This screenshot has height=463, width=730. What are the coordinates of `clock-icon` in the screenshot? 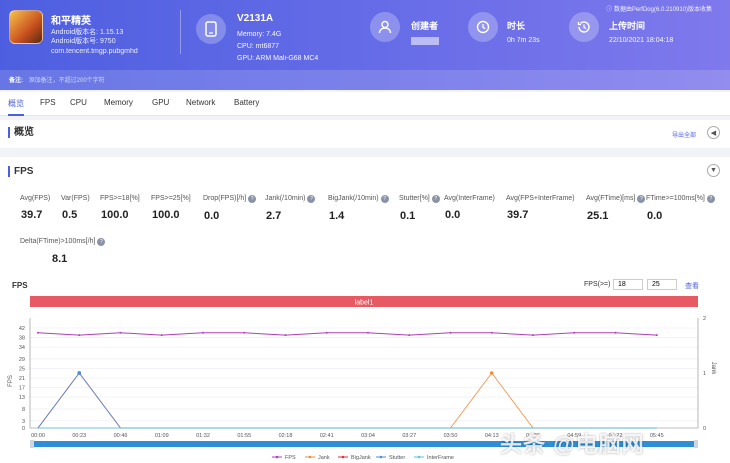 It's located at (483, 27).